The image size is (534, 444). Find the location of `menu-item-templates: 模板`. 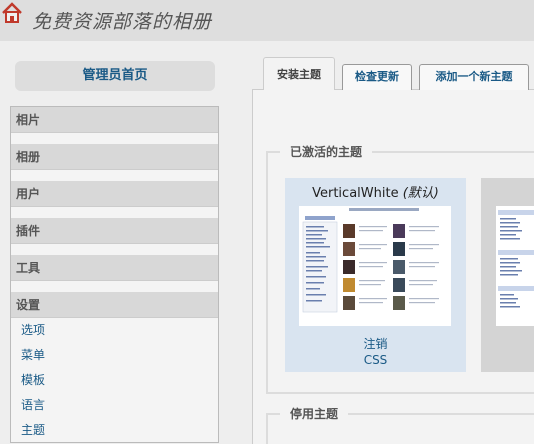

menu-item-templates: 模板 is located at coordinates (114, 380).